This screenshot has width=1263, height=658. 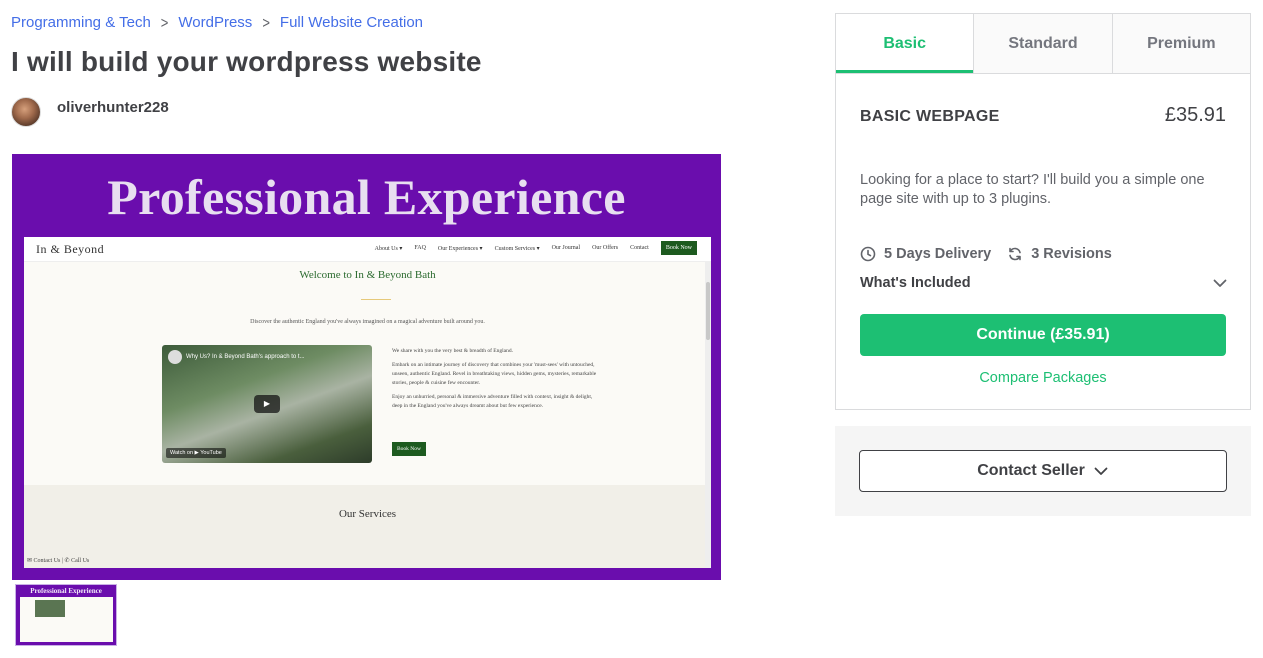 I want to click on tab-premium: Premium, so click(x=1180, y=43).